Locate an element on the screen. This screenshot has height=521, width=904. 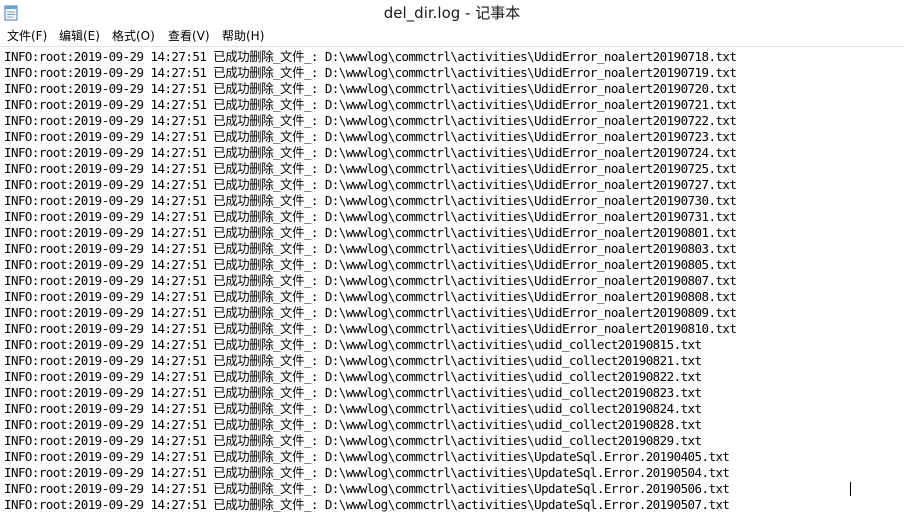
window-title: del_dir.log - 记事本 is located at coordinates (452, 13).